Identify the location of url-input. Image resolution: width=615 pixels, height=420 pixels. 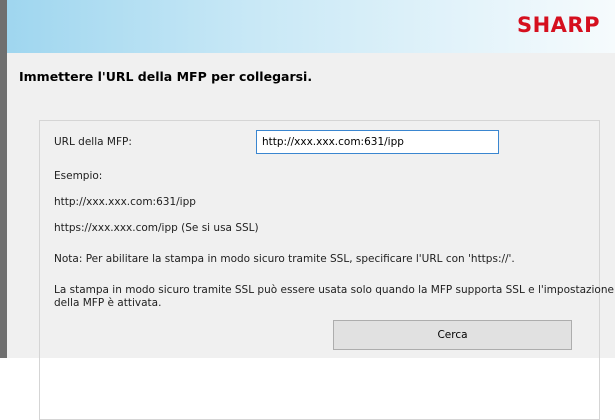
(377, 142).